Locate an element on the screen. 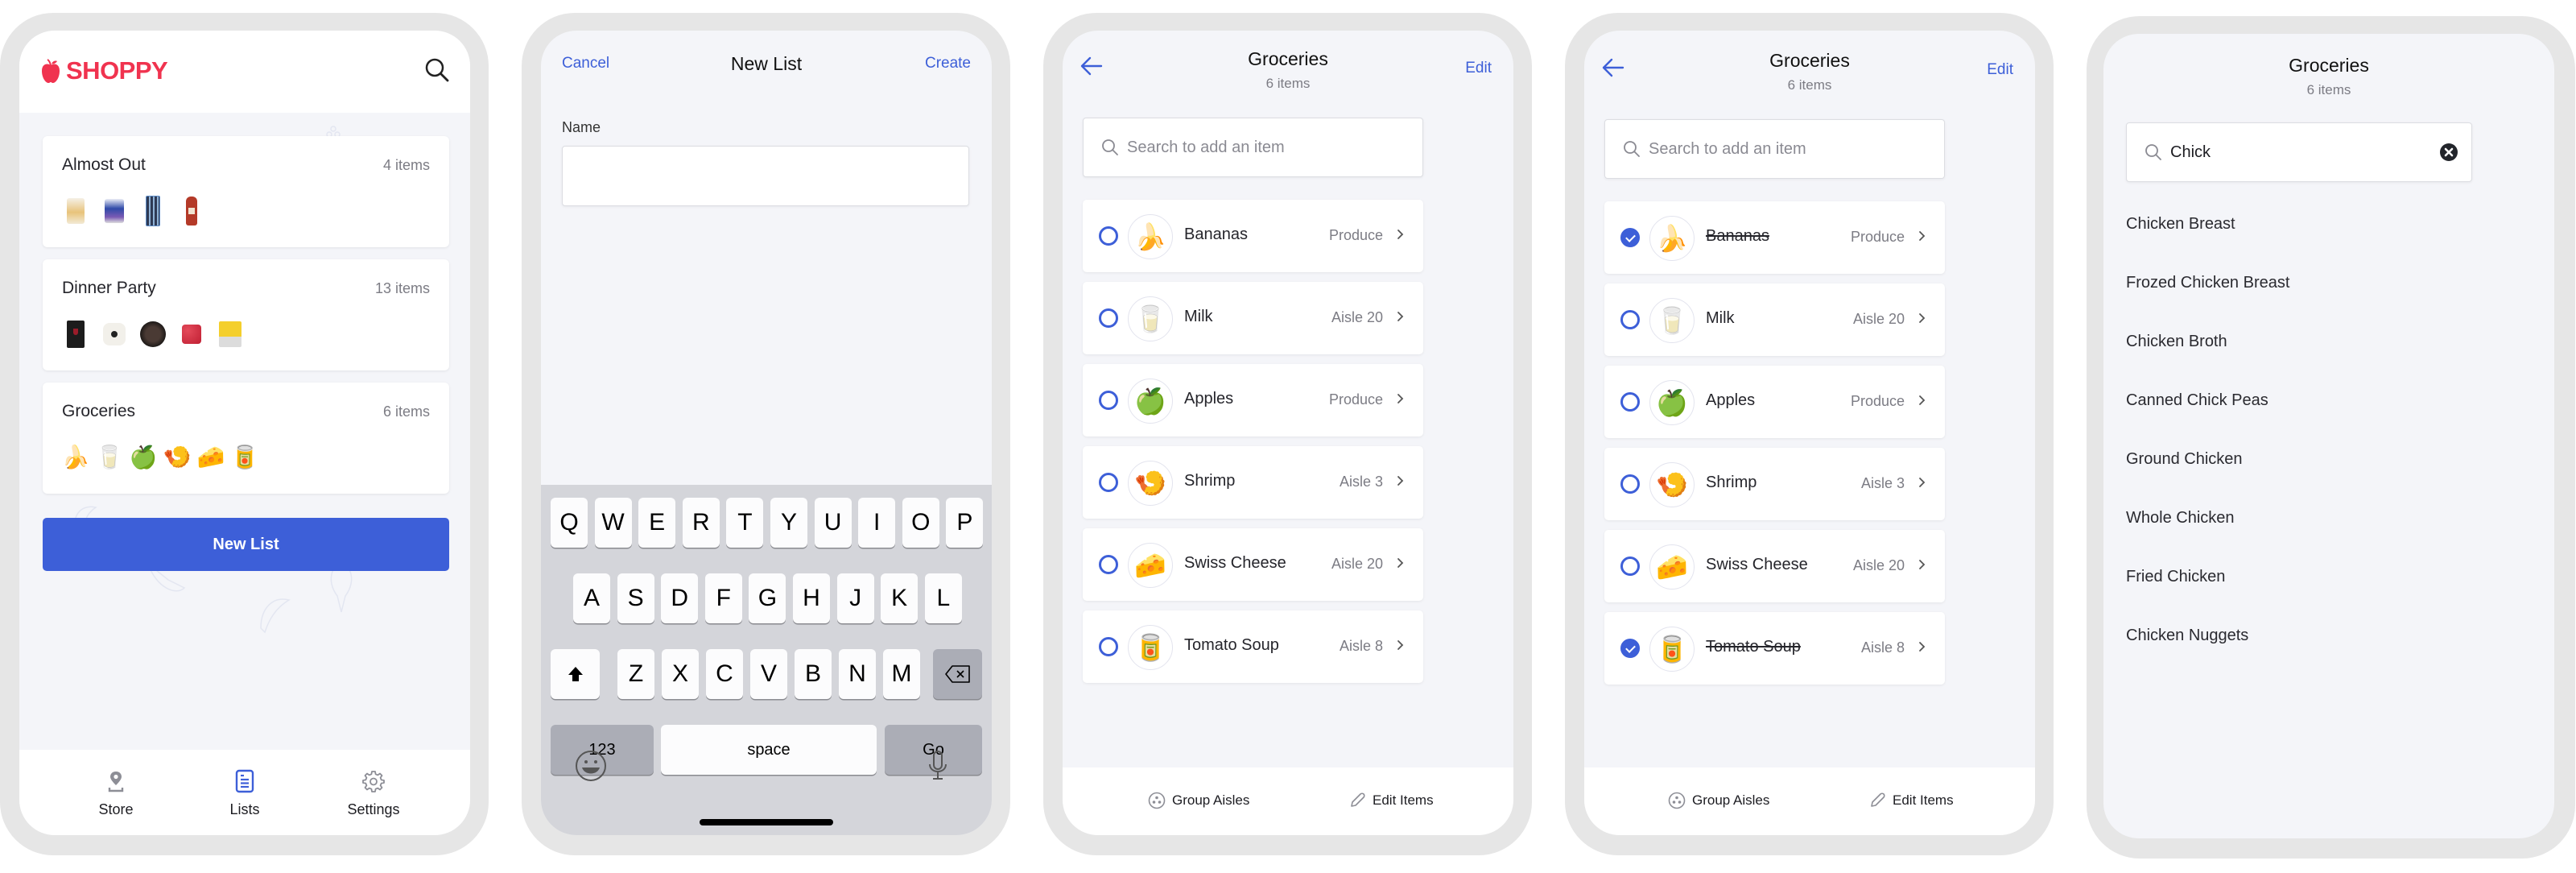 The width and height of the screenshot is (2576, 873). bottom-tab-bar: Store Lists Settings is located at coordinates (244, 793).